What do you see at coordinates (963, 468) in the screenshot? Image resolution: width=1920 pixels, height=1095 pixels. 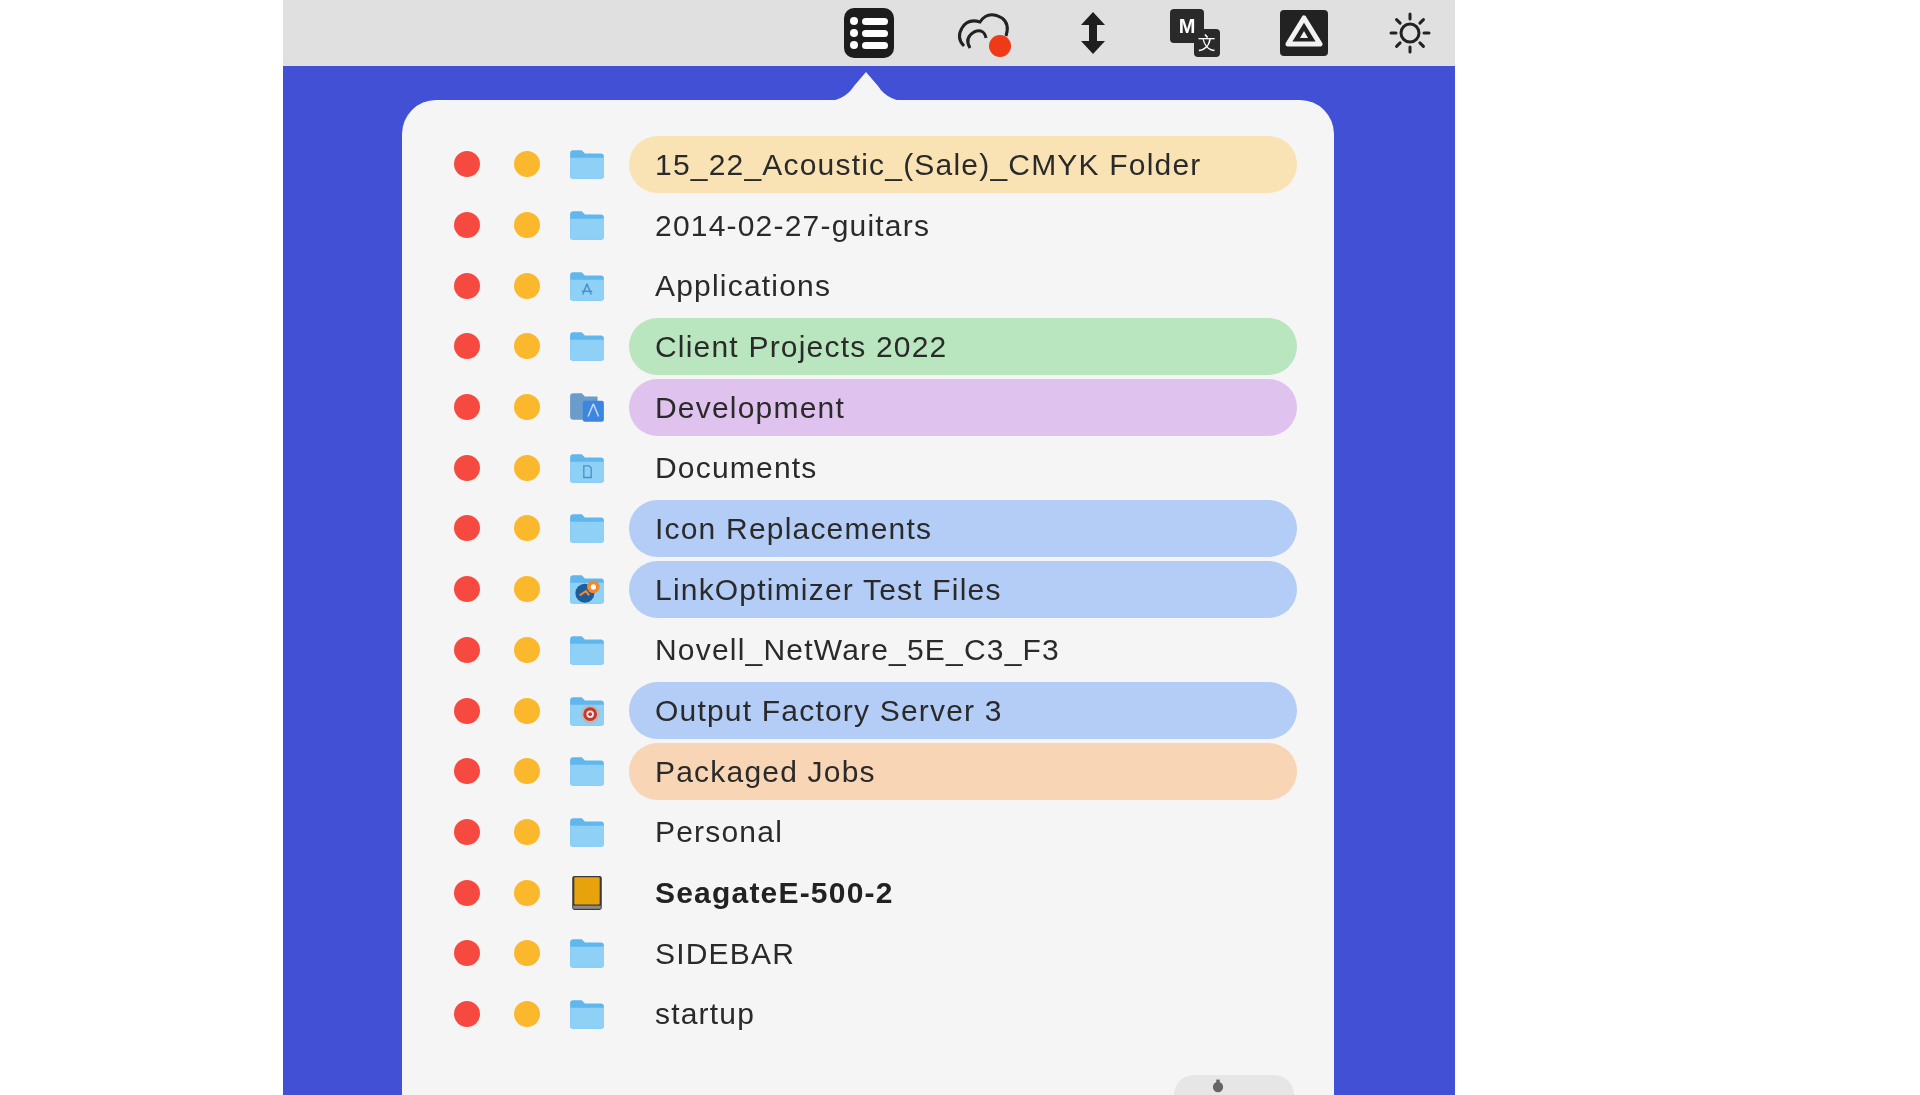 I see `folder-item: Documents` at bounding box center [963, 468].